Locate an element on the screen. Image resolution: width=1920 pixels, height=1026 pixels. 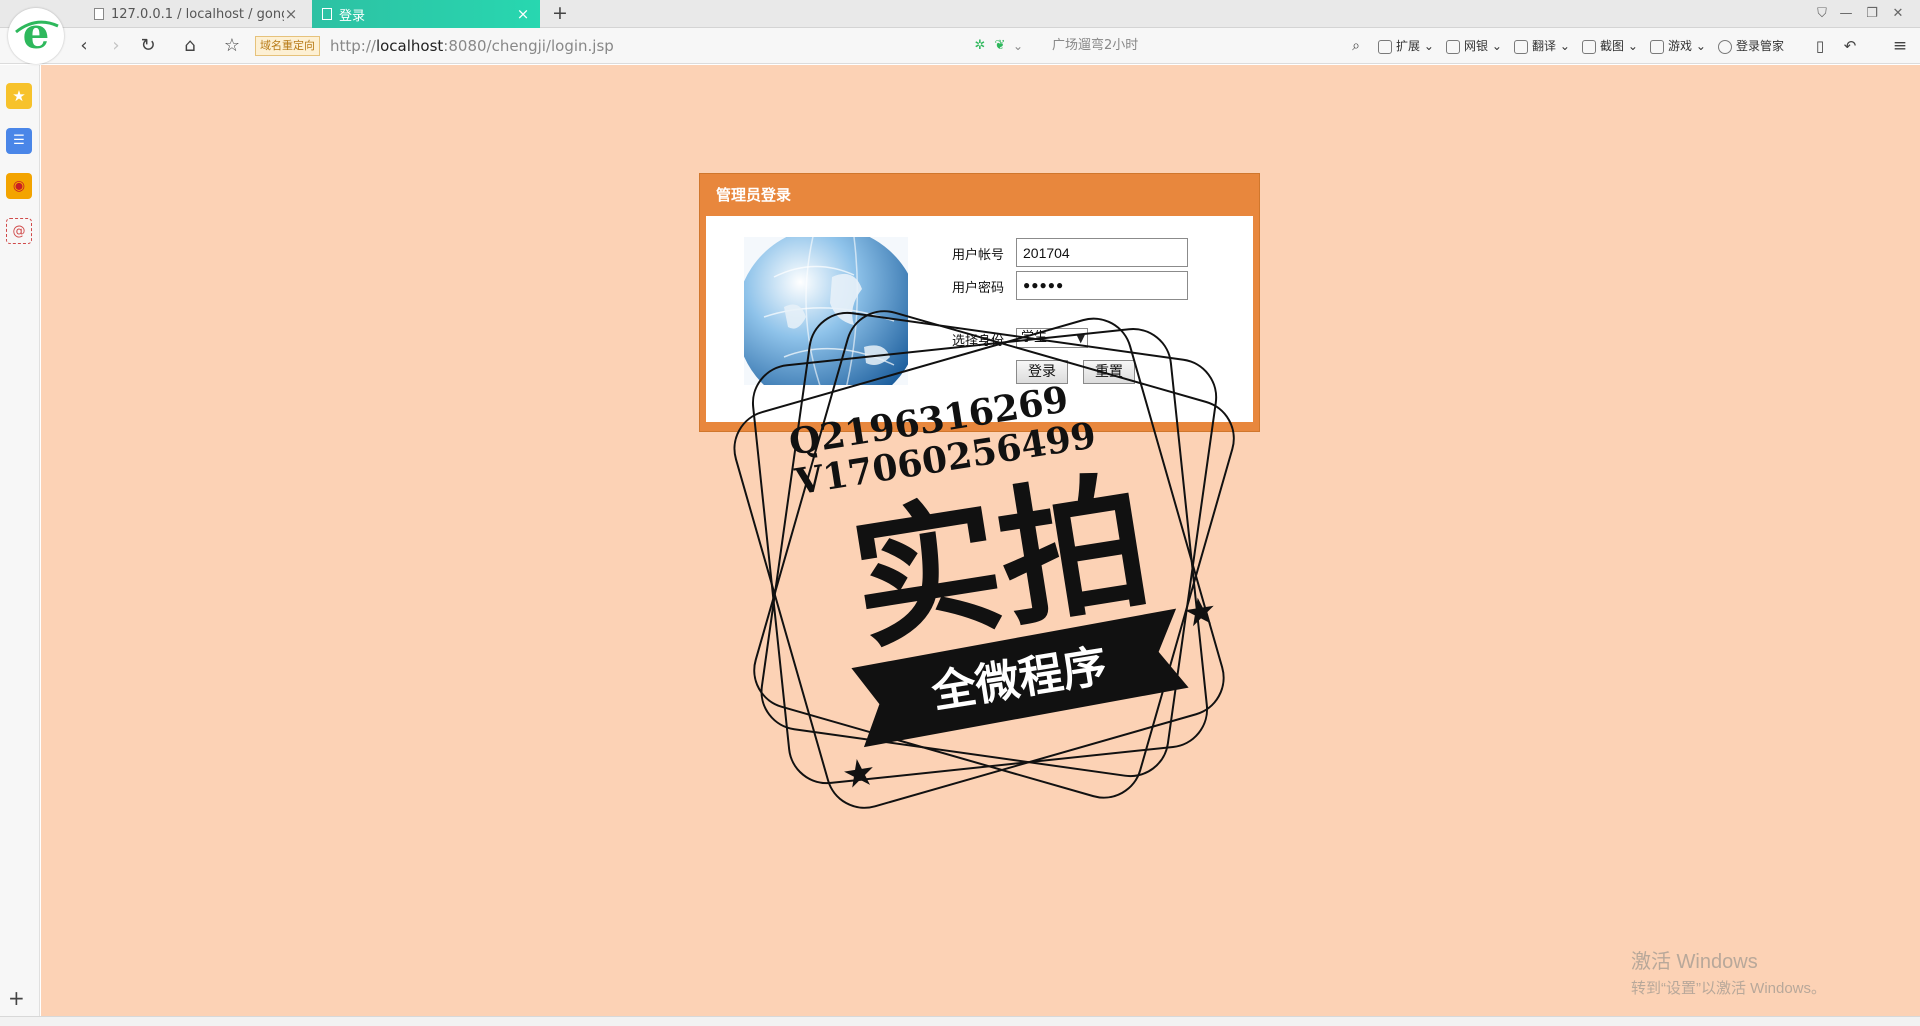
home-button: ⌂ is located at coordinates (190, 46).